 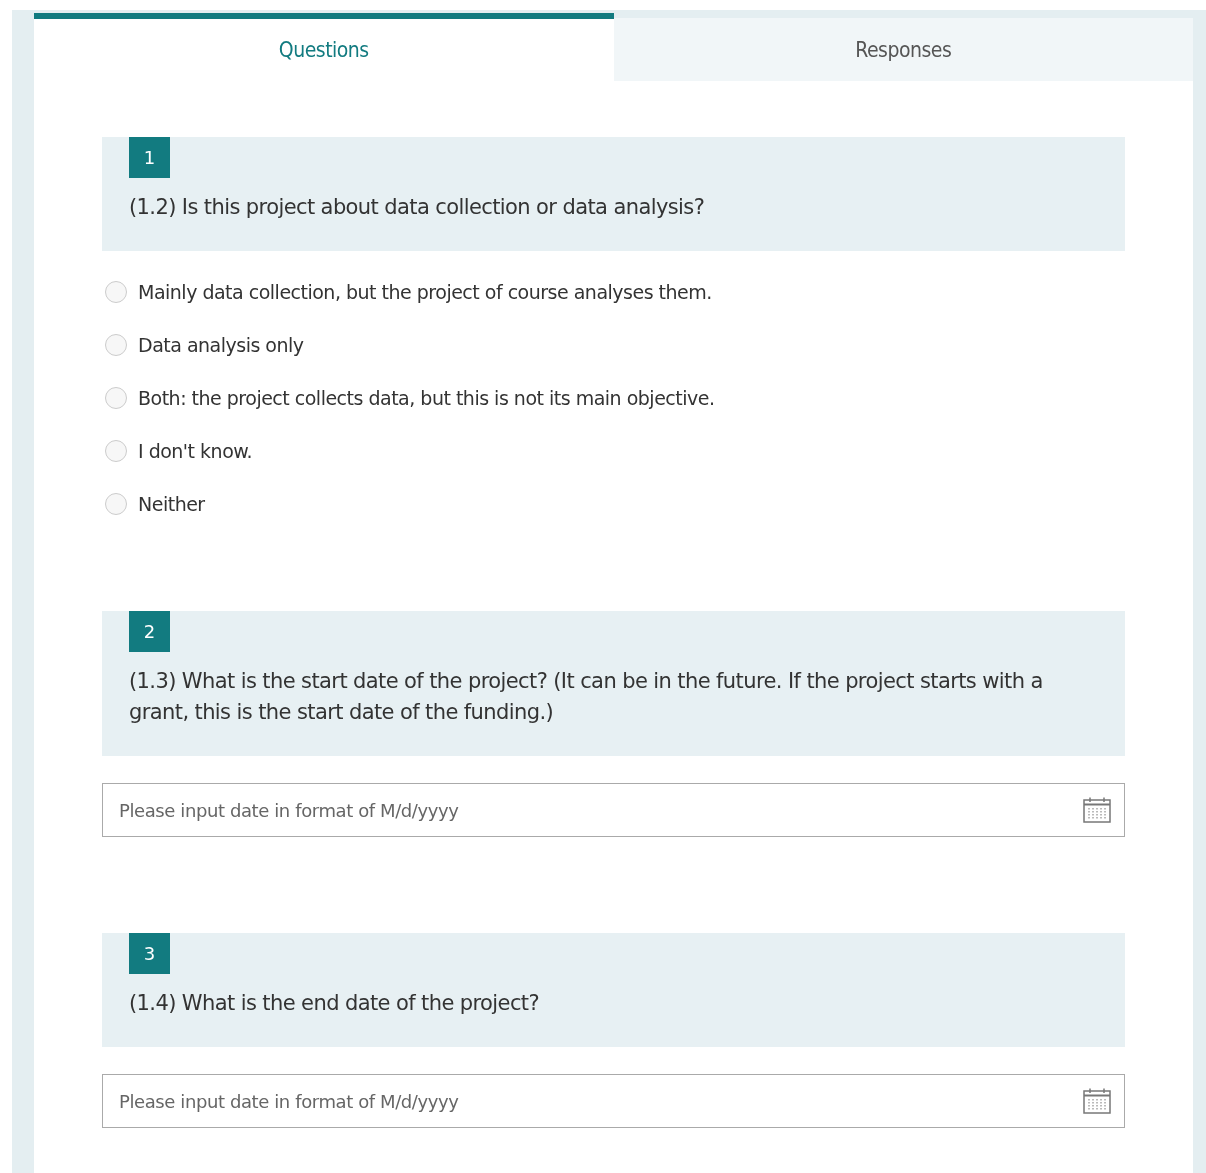 What do you see at coordinates (149, 631) in the screenshot?
I see `question-number: 2` at bounding box center [149, 631].